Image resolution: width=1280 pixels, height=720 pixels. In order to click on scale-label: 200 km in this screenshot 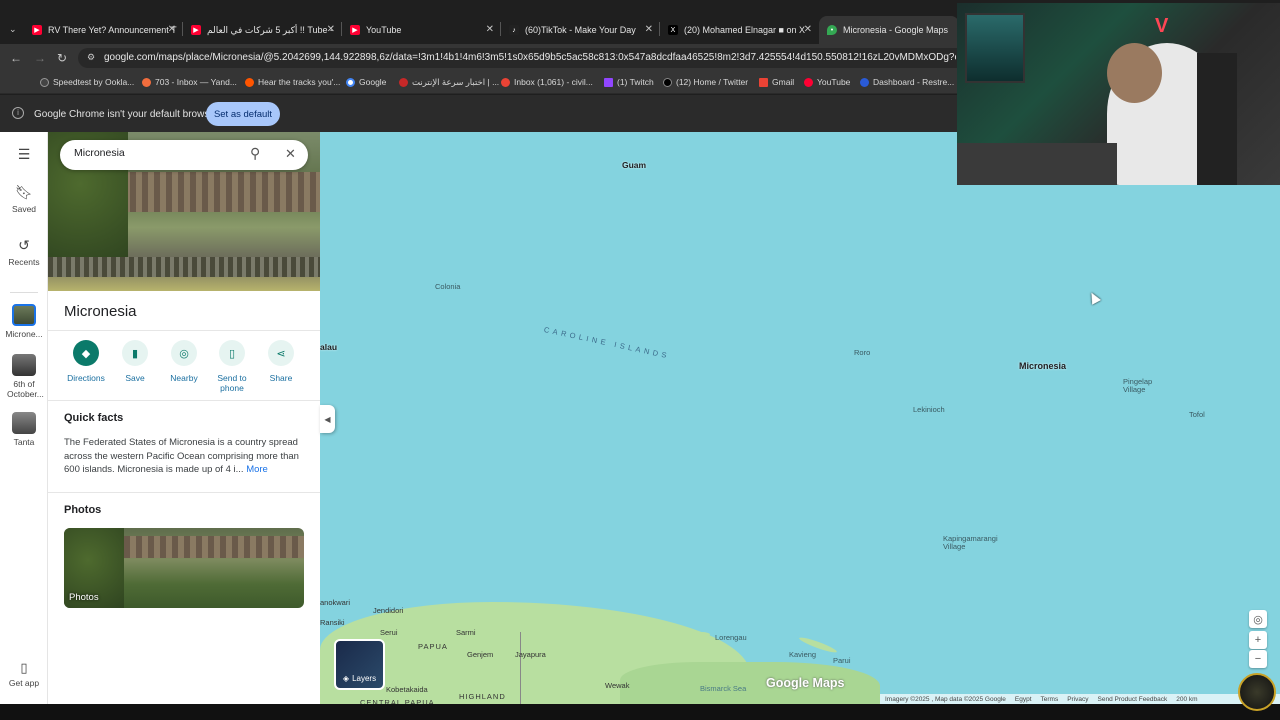, I will do `click(1186, 699)`.